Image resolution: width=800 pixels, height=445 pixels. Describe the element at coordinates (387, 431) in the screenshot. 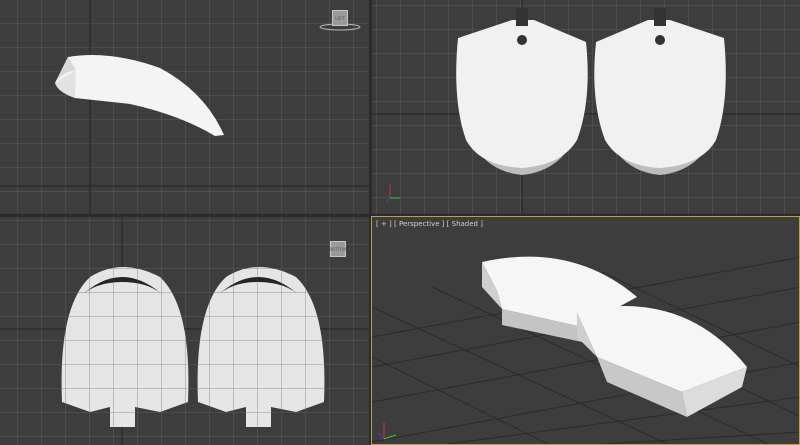

I see `axis-tripod-icon` at that location.